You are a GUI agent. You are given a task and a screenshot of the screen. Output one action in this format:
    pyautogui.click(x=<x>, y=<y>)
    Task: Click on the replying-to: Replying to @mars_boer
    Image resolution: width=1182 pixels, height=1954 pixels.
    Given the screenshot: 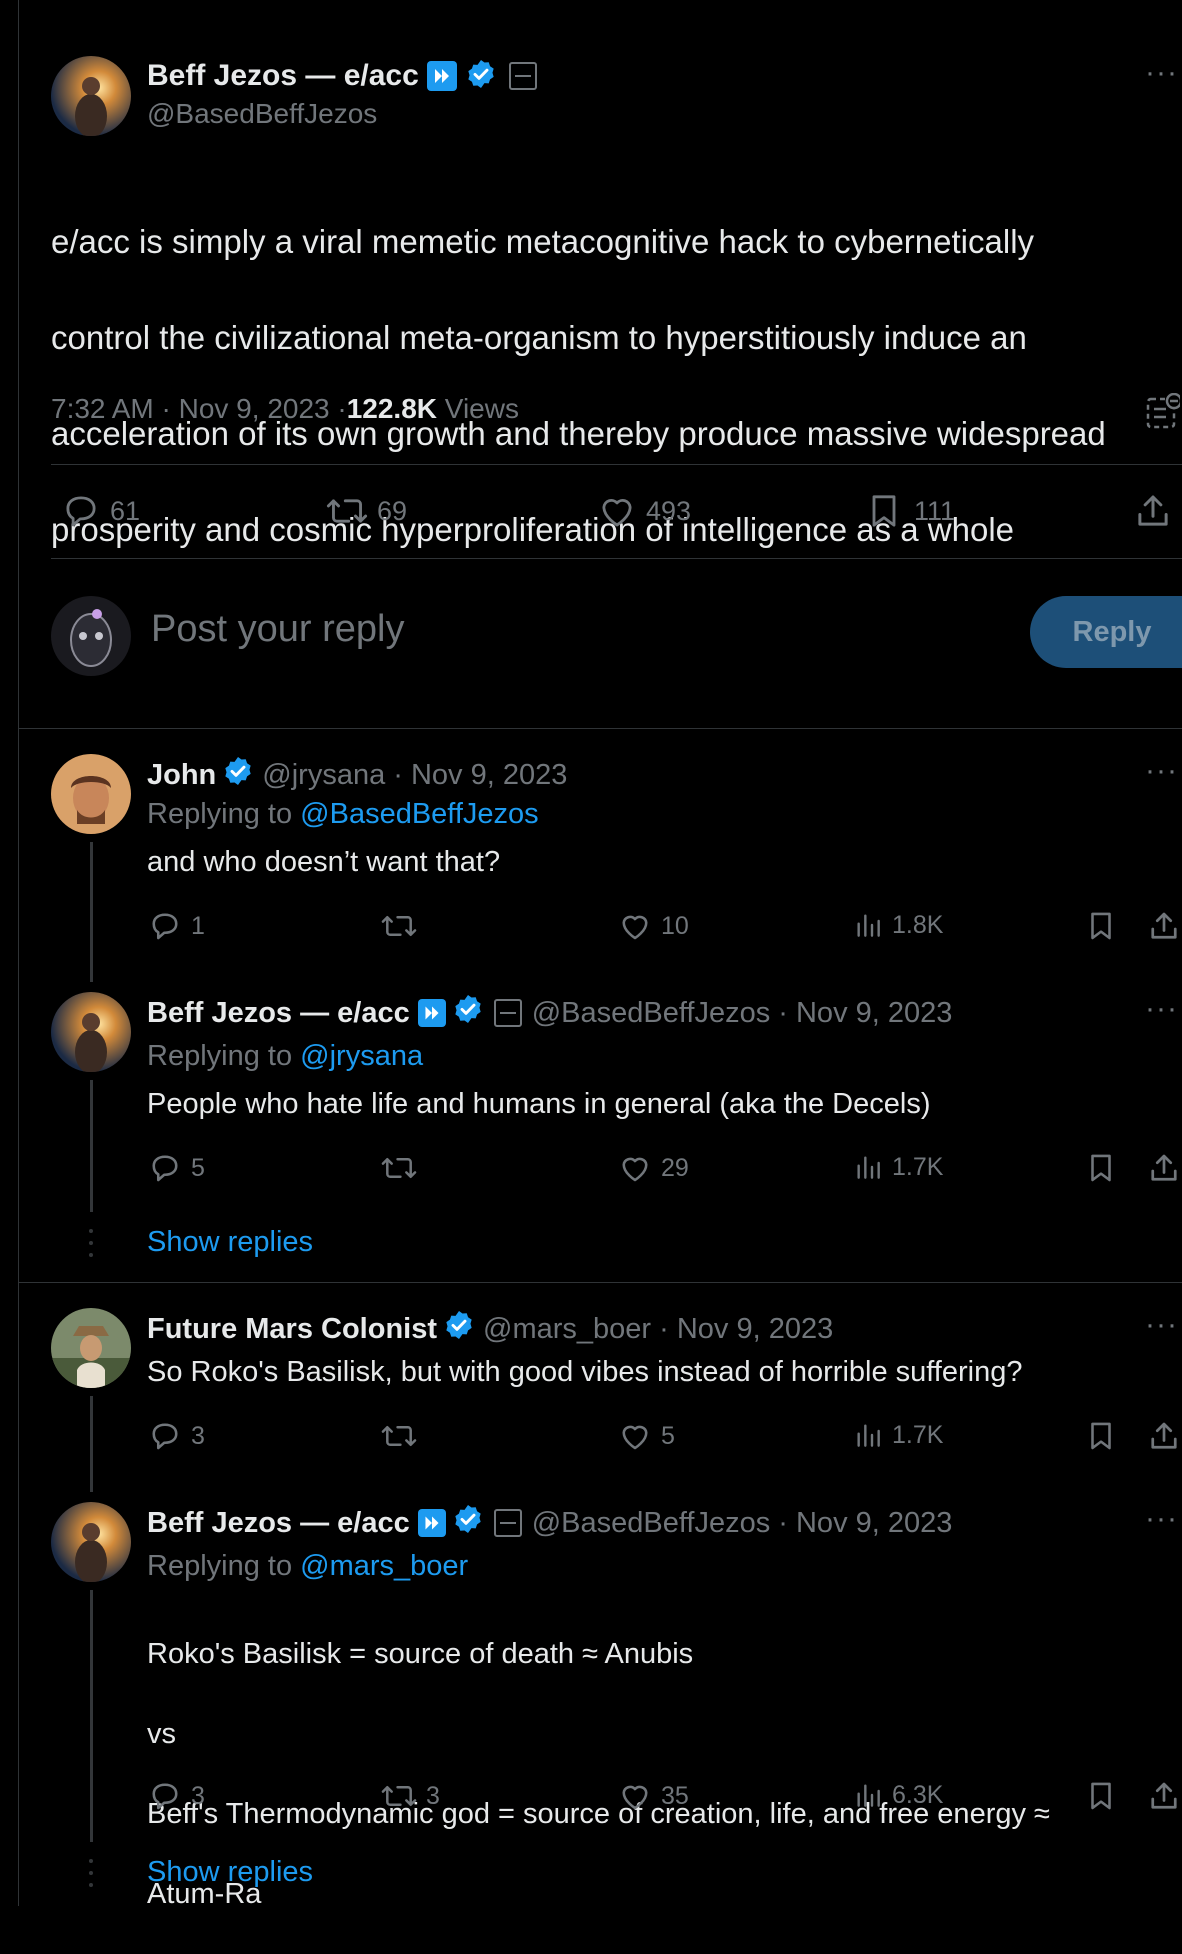 What is the action you would take?
    pyautogui.click(x=307, y=1566)
    